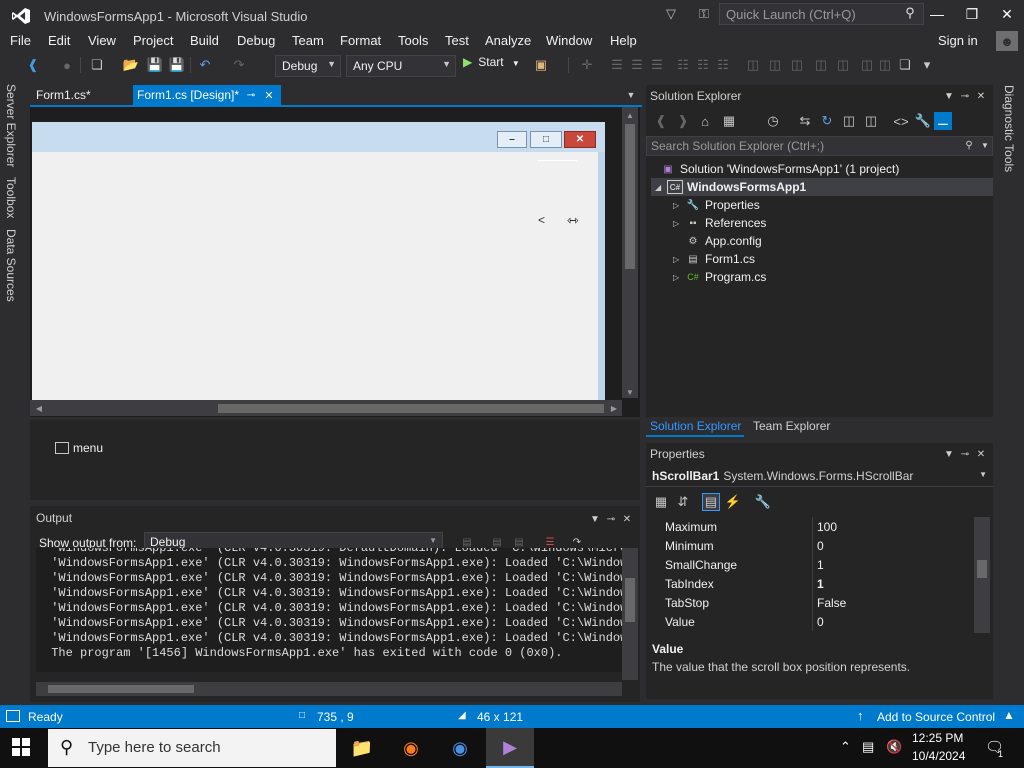 The image size is (1024, 768). Describe the element at coordinates (207, 95) in the screenshot. I see `tab-form1-design: Form1.cs [Design]*` at that location.